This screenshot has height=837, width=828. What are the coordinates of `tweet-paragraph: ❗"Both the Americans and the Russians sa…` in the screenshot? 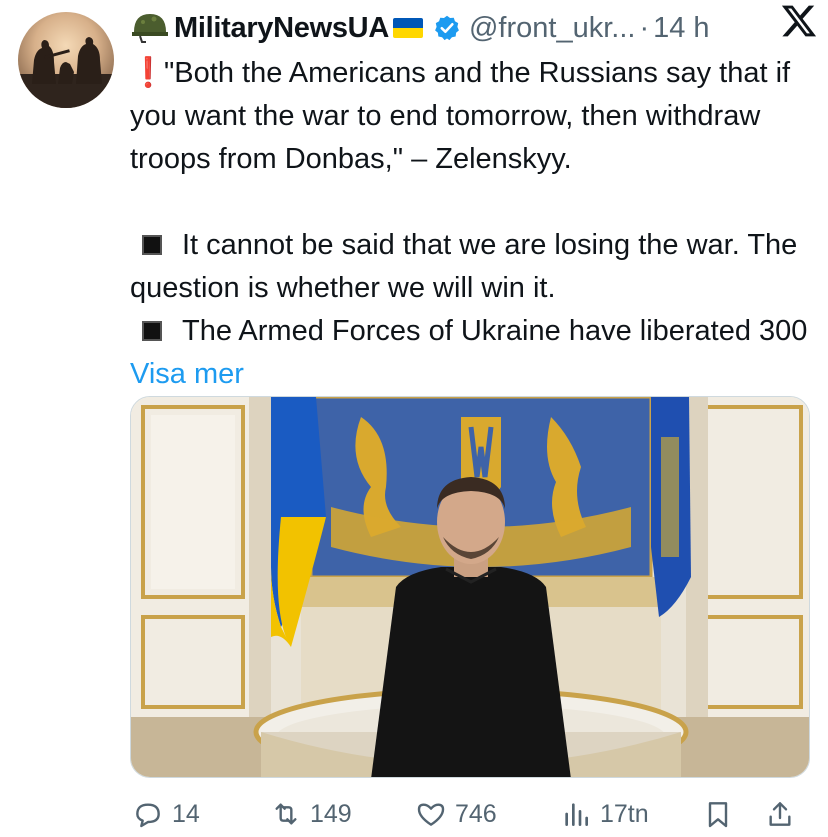 It's located at (475, 116).